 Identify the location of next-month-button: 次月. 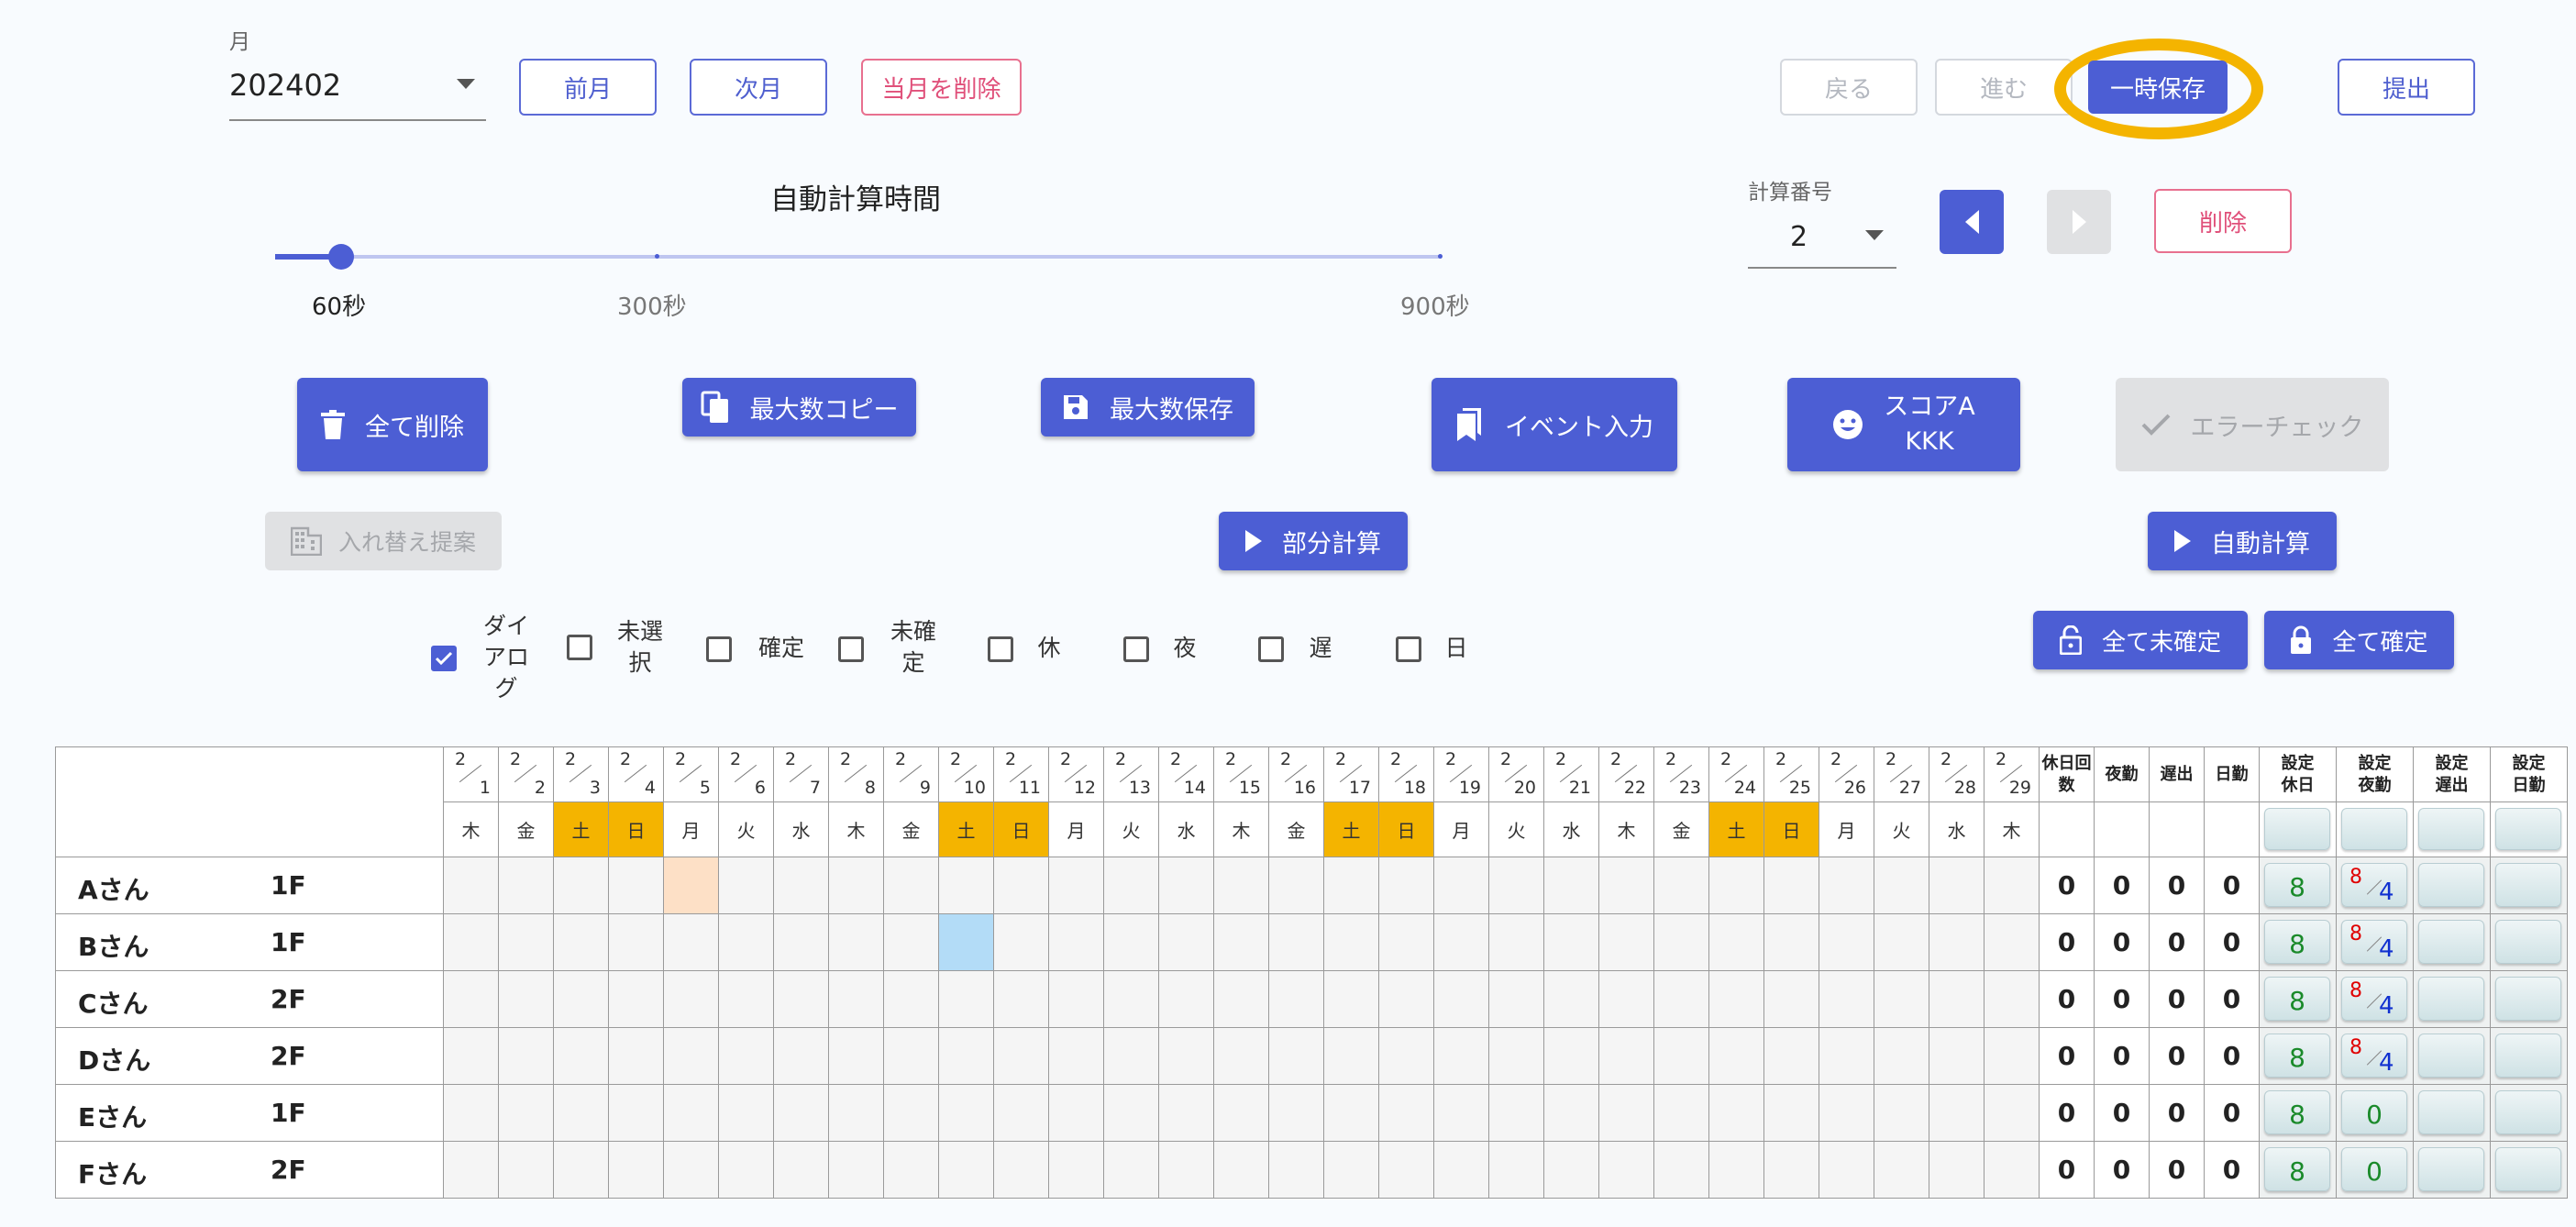
(758, 87).